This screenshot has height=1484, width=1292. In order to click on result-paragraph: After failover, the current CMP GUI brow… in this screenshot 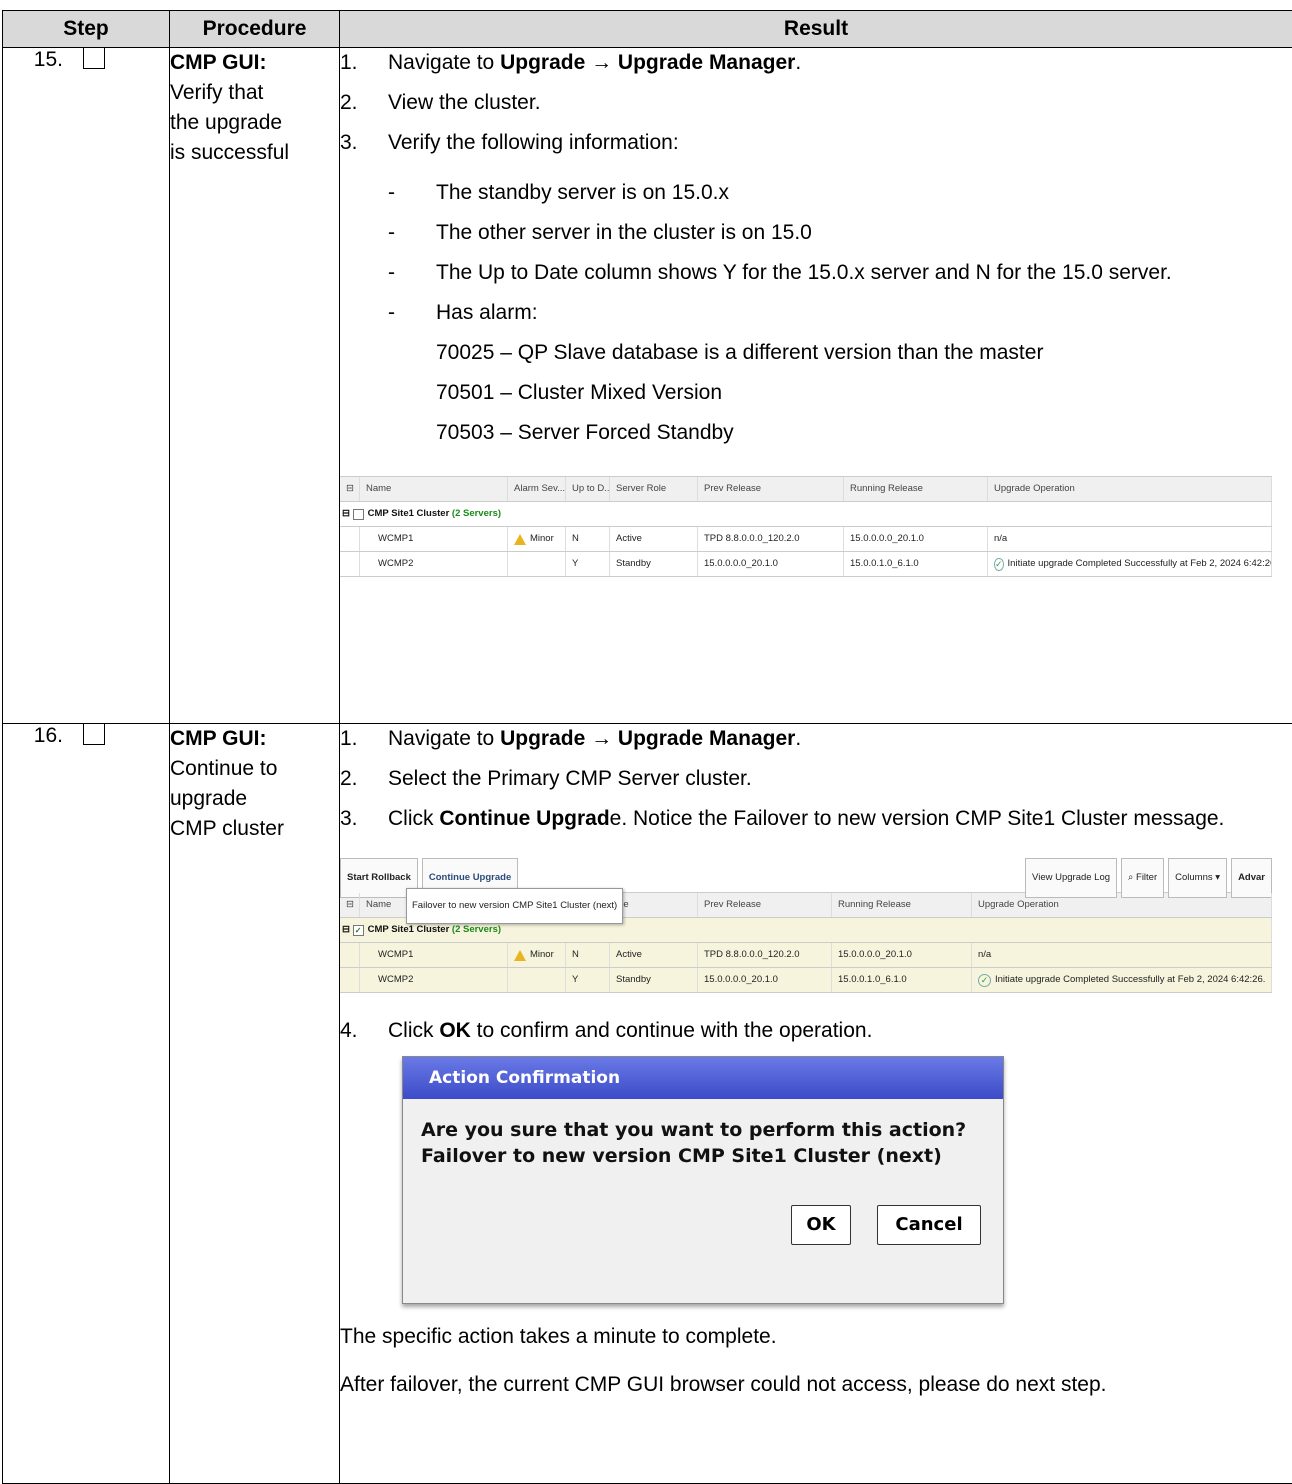, I will do `click(723, 1384)`.